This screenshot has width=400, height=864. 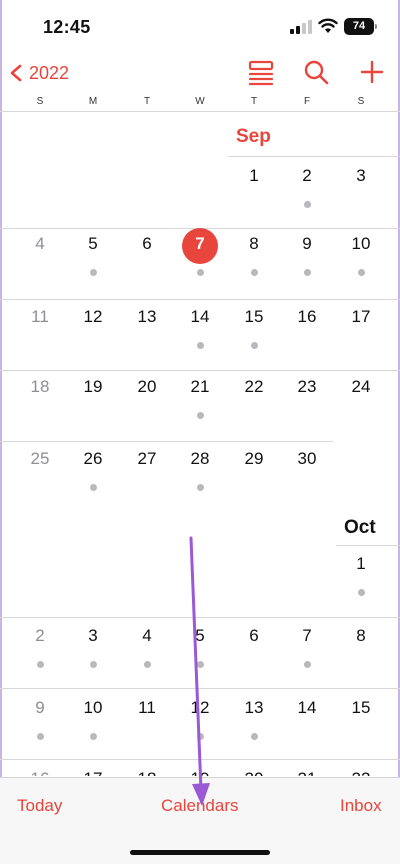 I want to click on weekday-header: SMTWTFS, so click(x=200, y=103).